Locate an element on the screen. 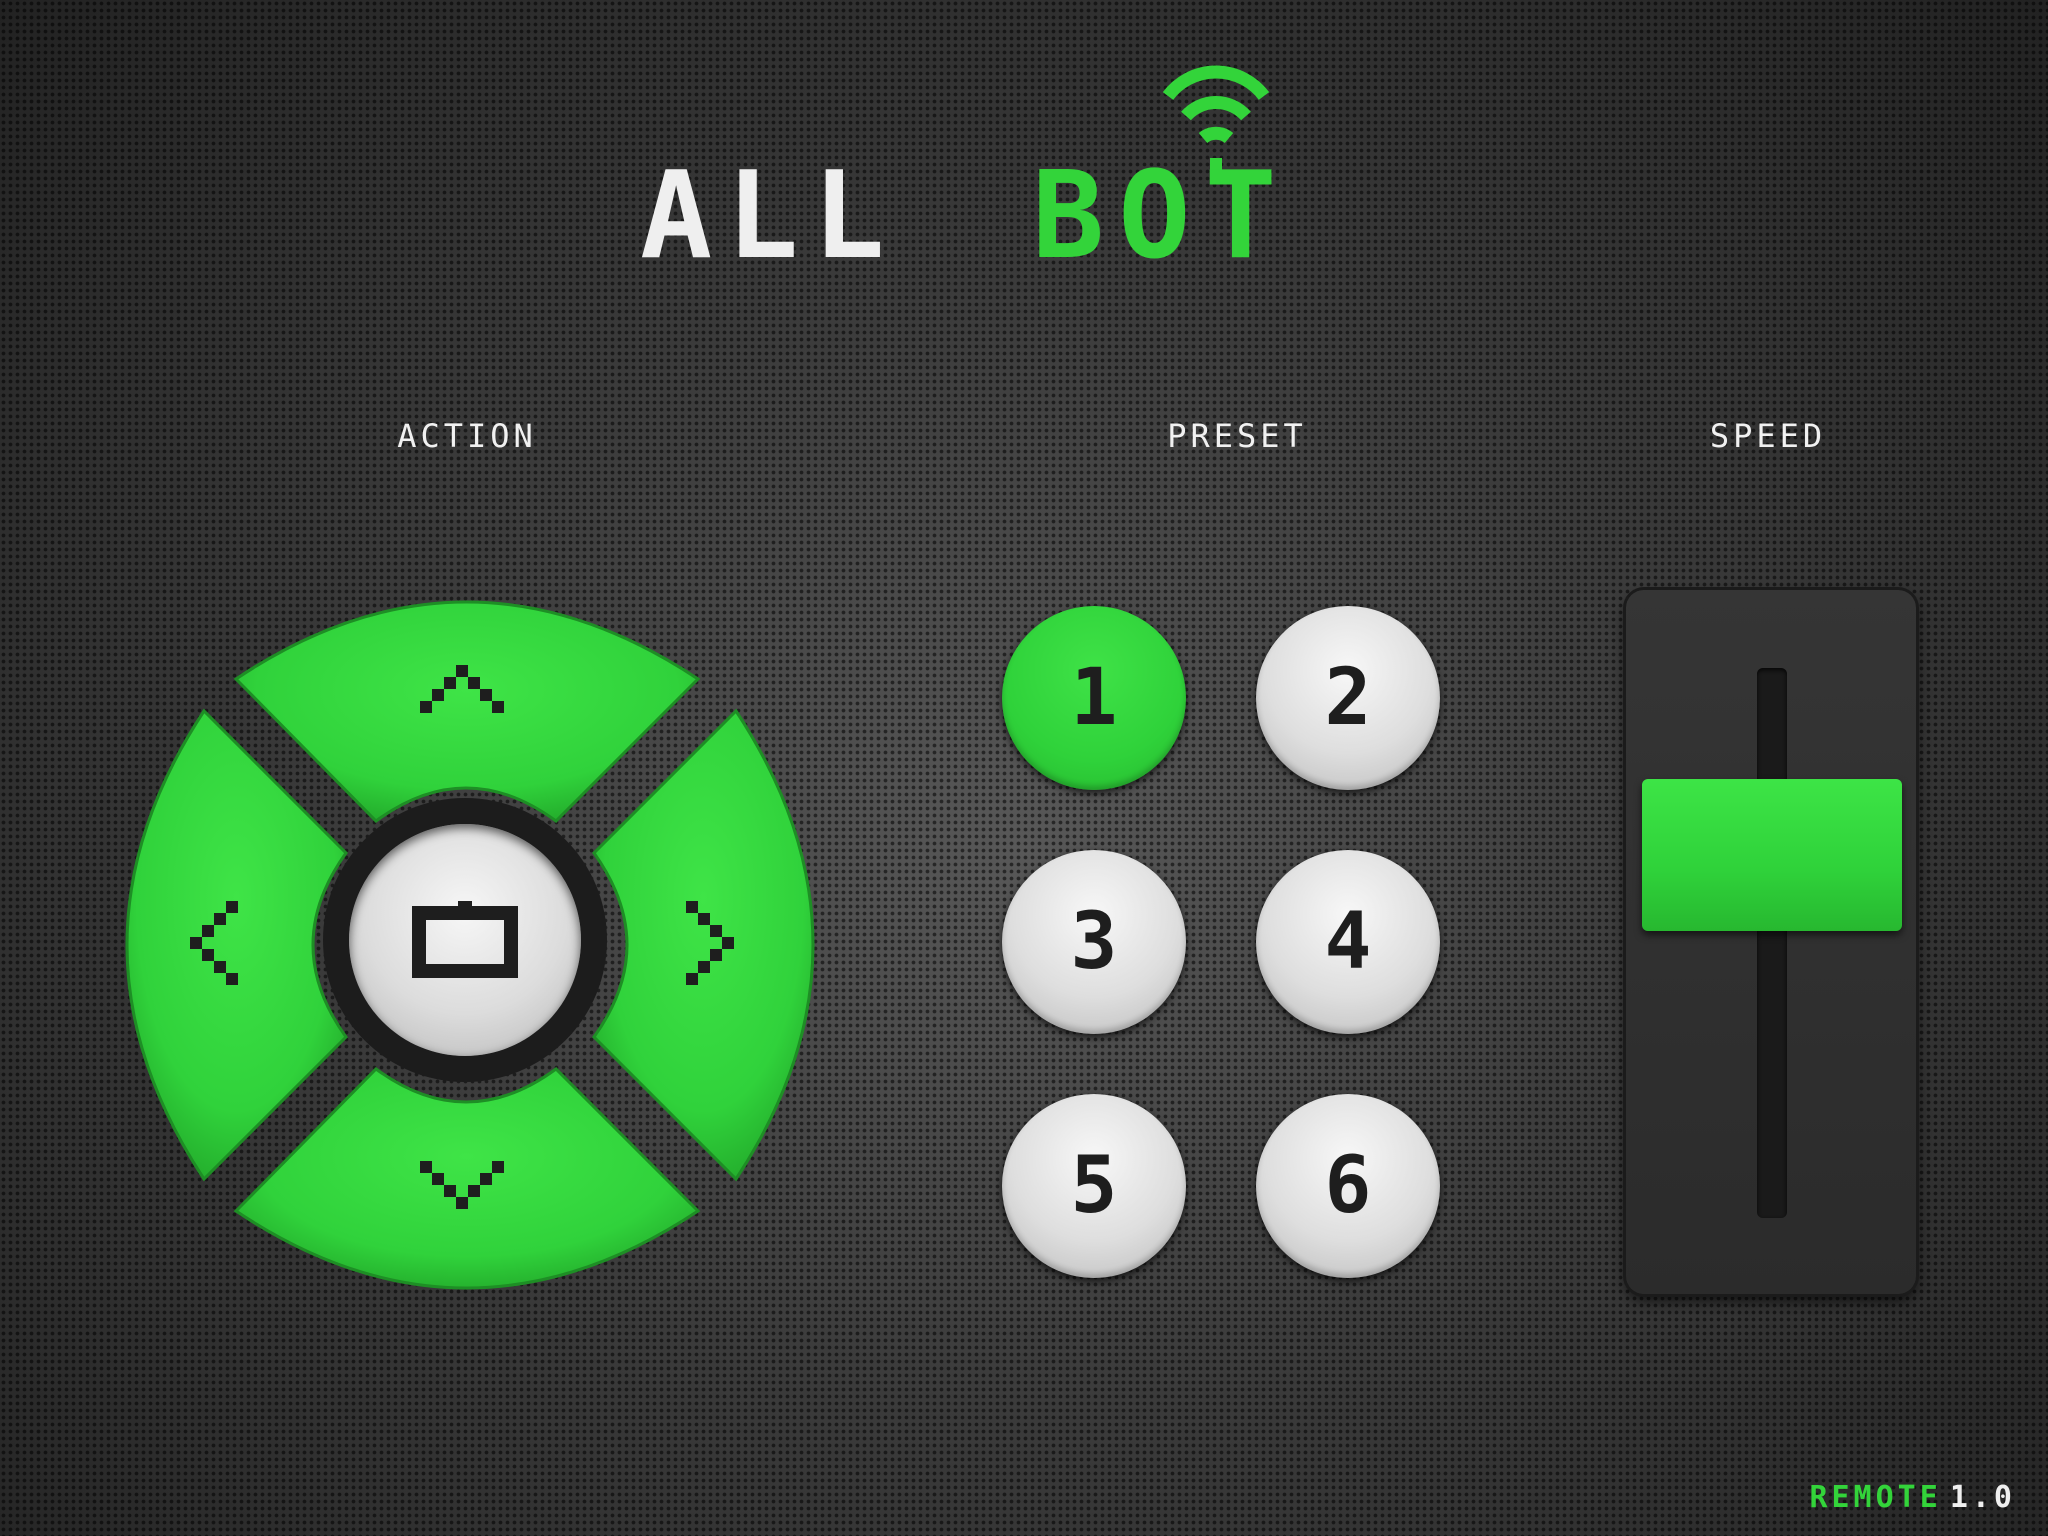  speed-slider-track is located at coordinates (1772, 943).